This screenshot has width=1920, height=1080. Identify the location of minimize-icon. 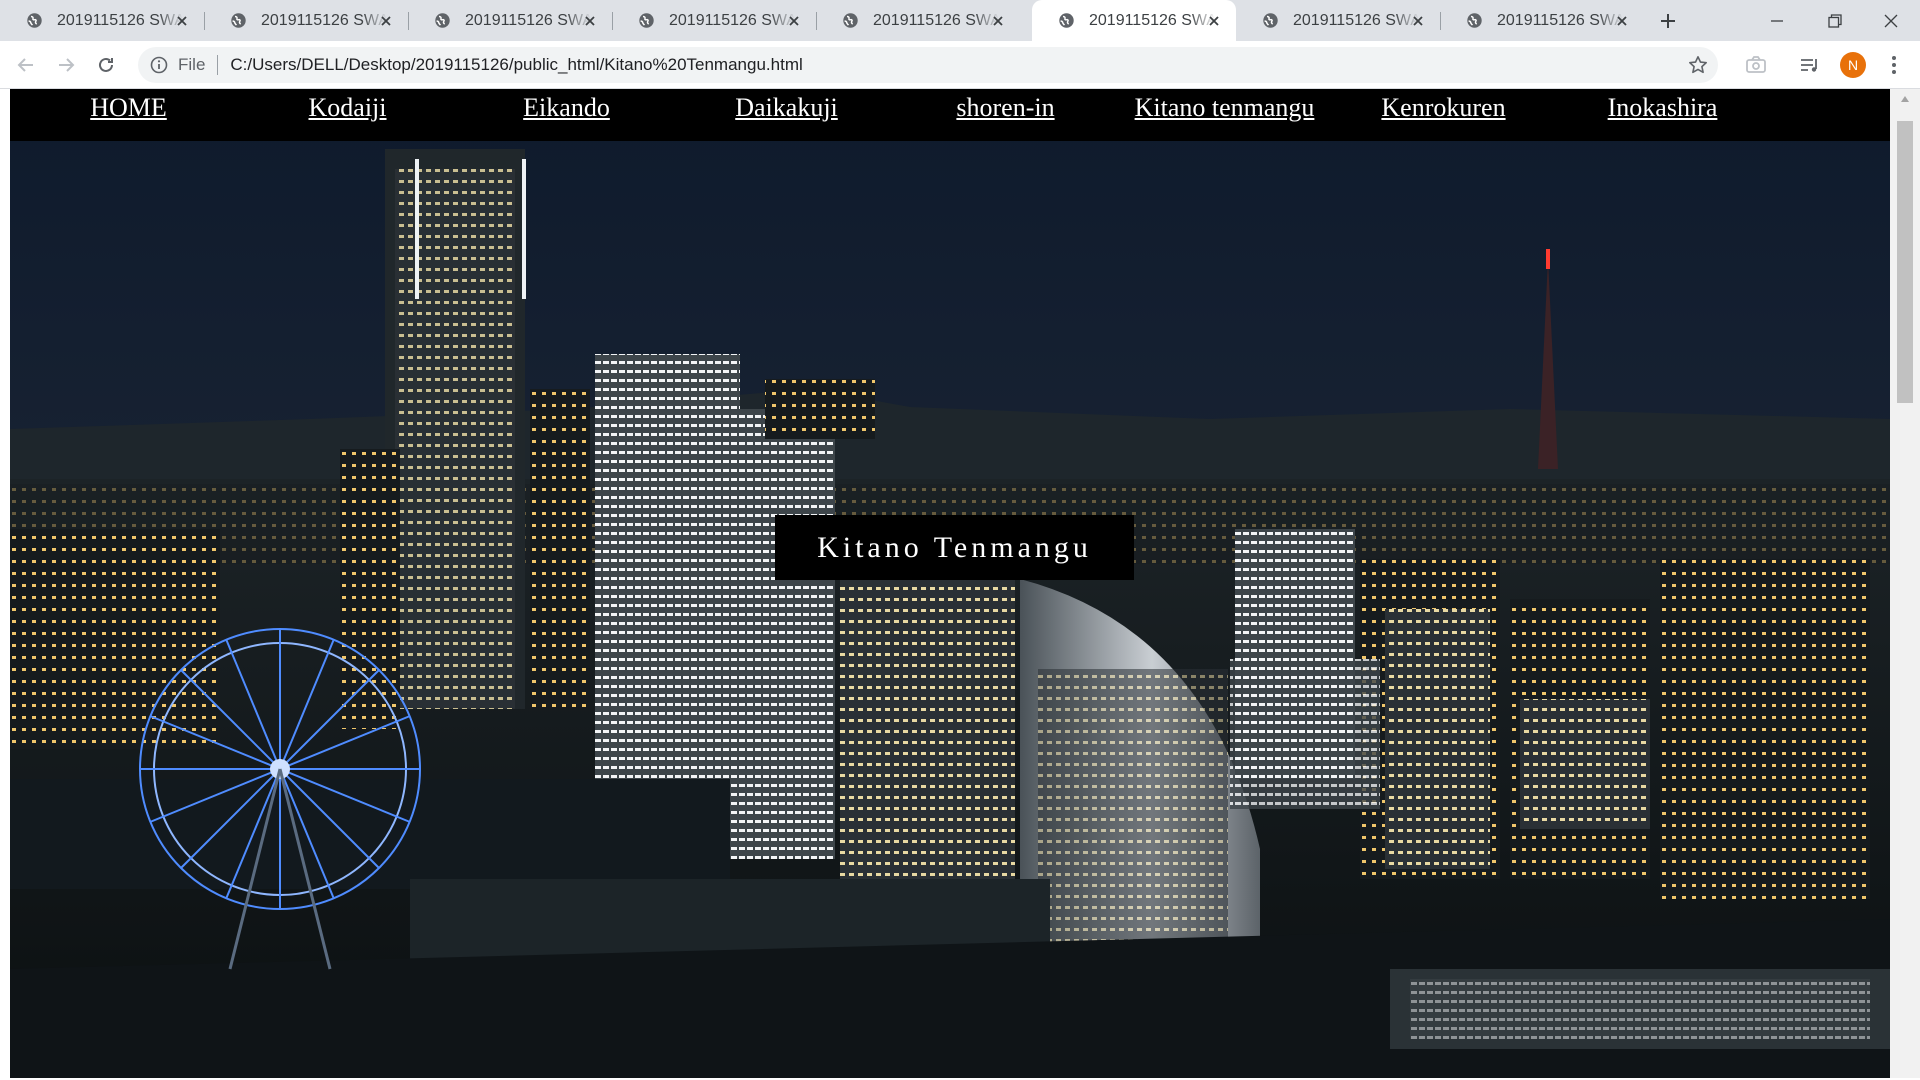
(1777, 20).